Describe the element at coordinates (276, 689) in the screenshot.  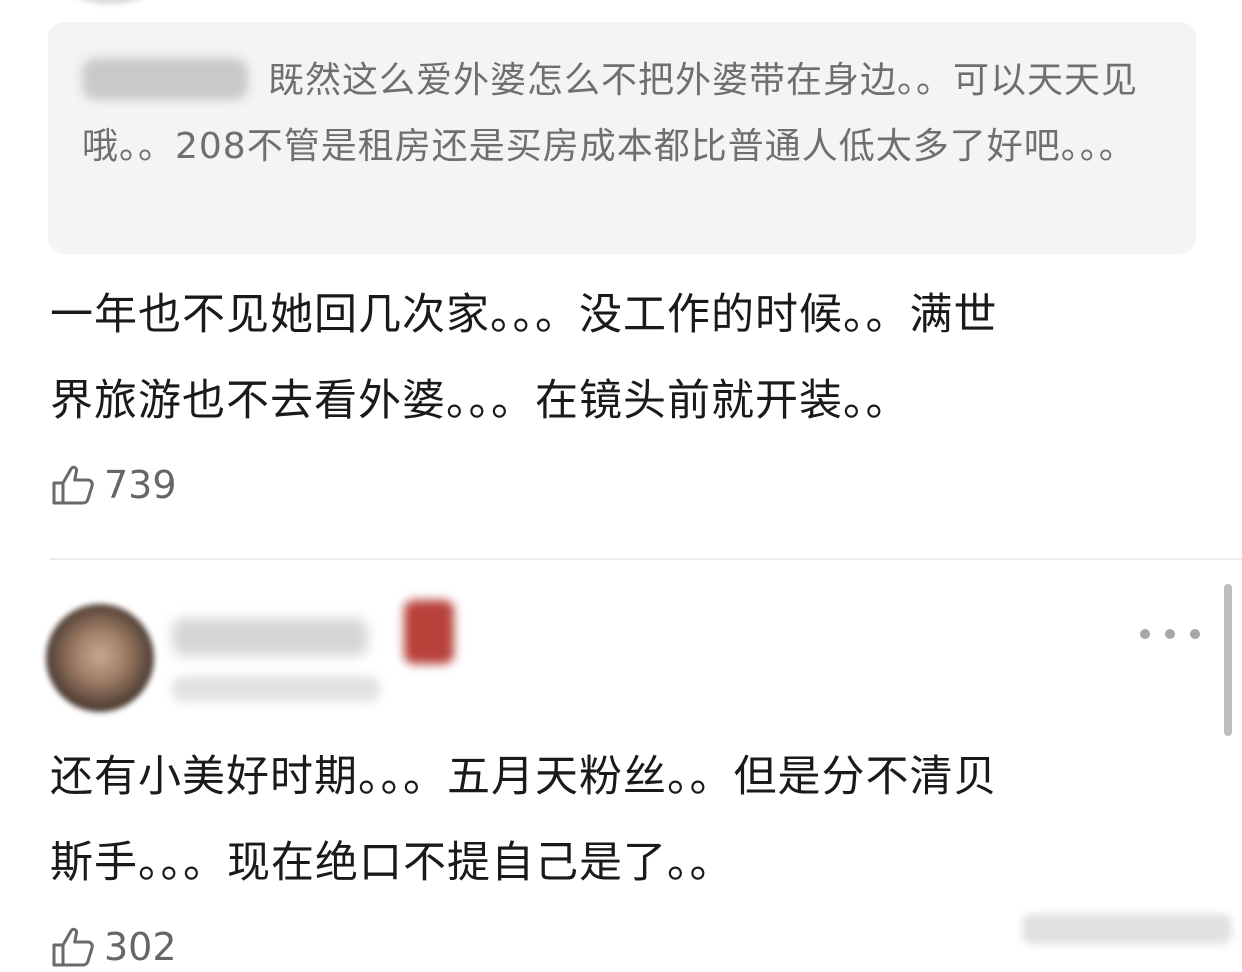
I see `blurred-comment-meta` at that location.